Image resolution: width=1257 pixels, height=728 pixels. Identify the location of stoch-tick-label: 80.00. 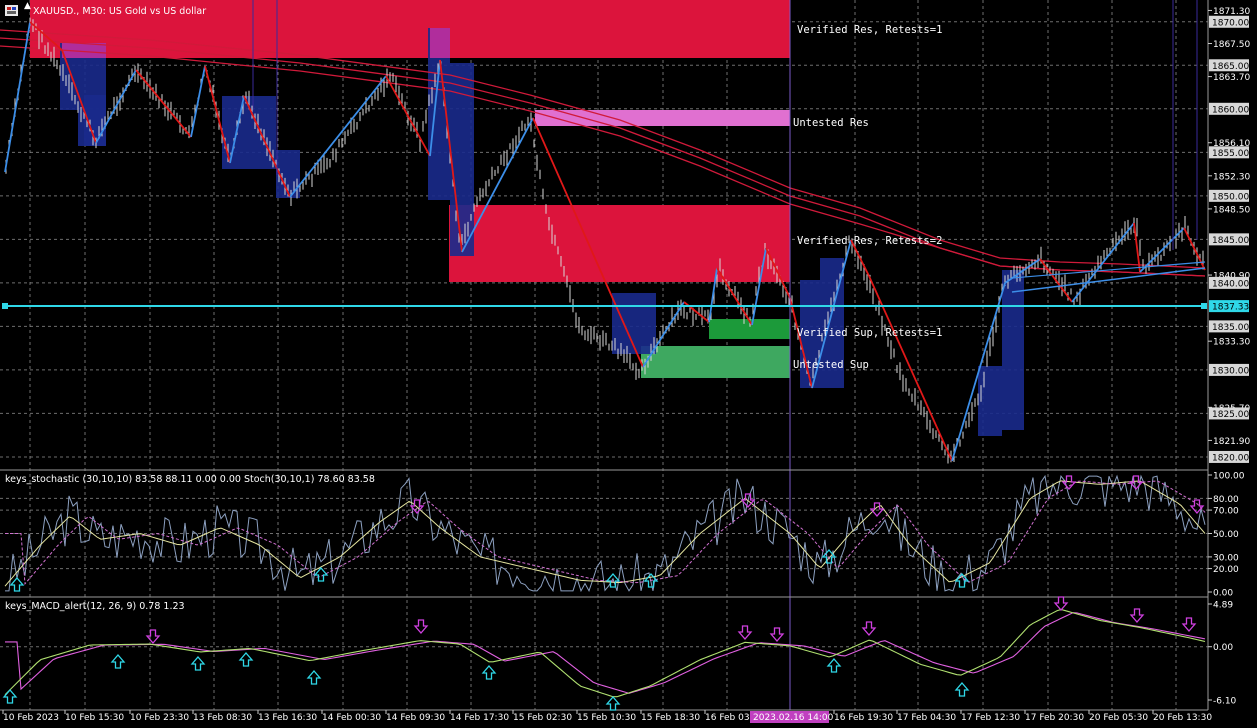
(1226, 500).